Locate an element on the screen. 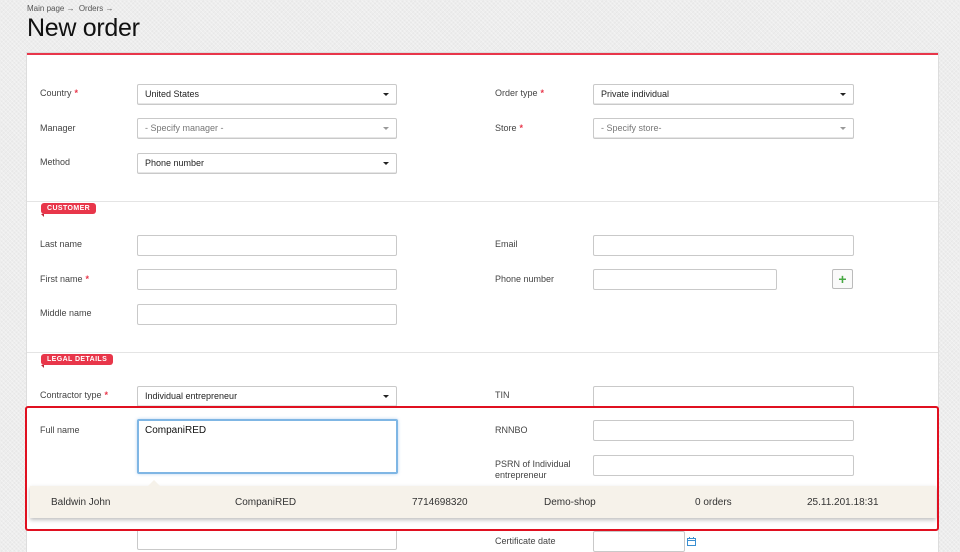  middle-name-input is located at coordinates (267, 314).